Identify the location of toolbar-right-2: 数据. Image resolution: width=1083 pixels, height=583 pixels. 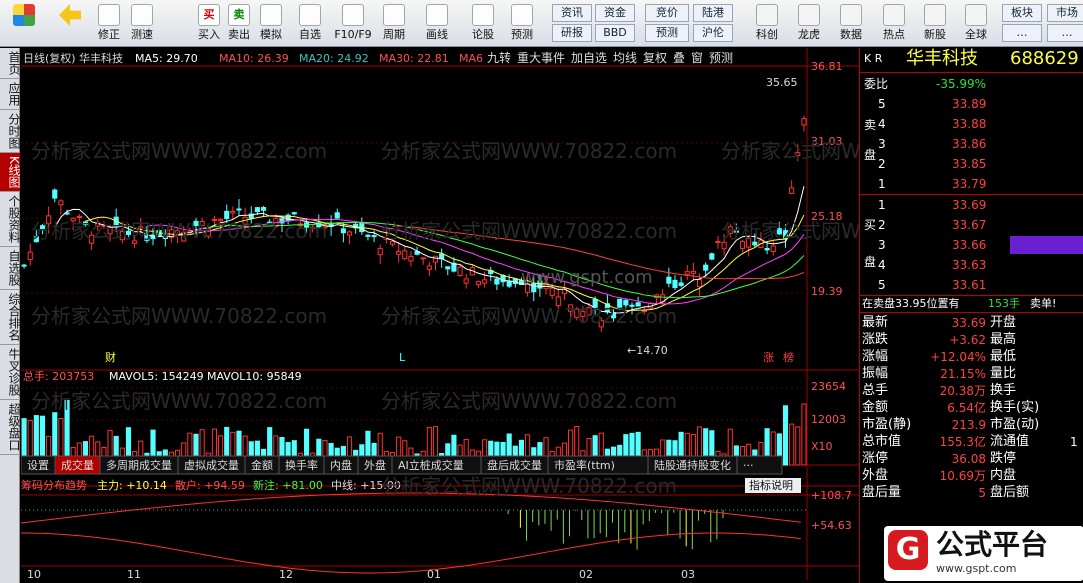
(851, 23).